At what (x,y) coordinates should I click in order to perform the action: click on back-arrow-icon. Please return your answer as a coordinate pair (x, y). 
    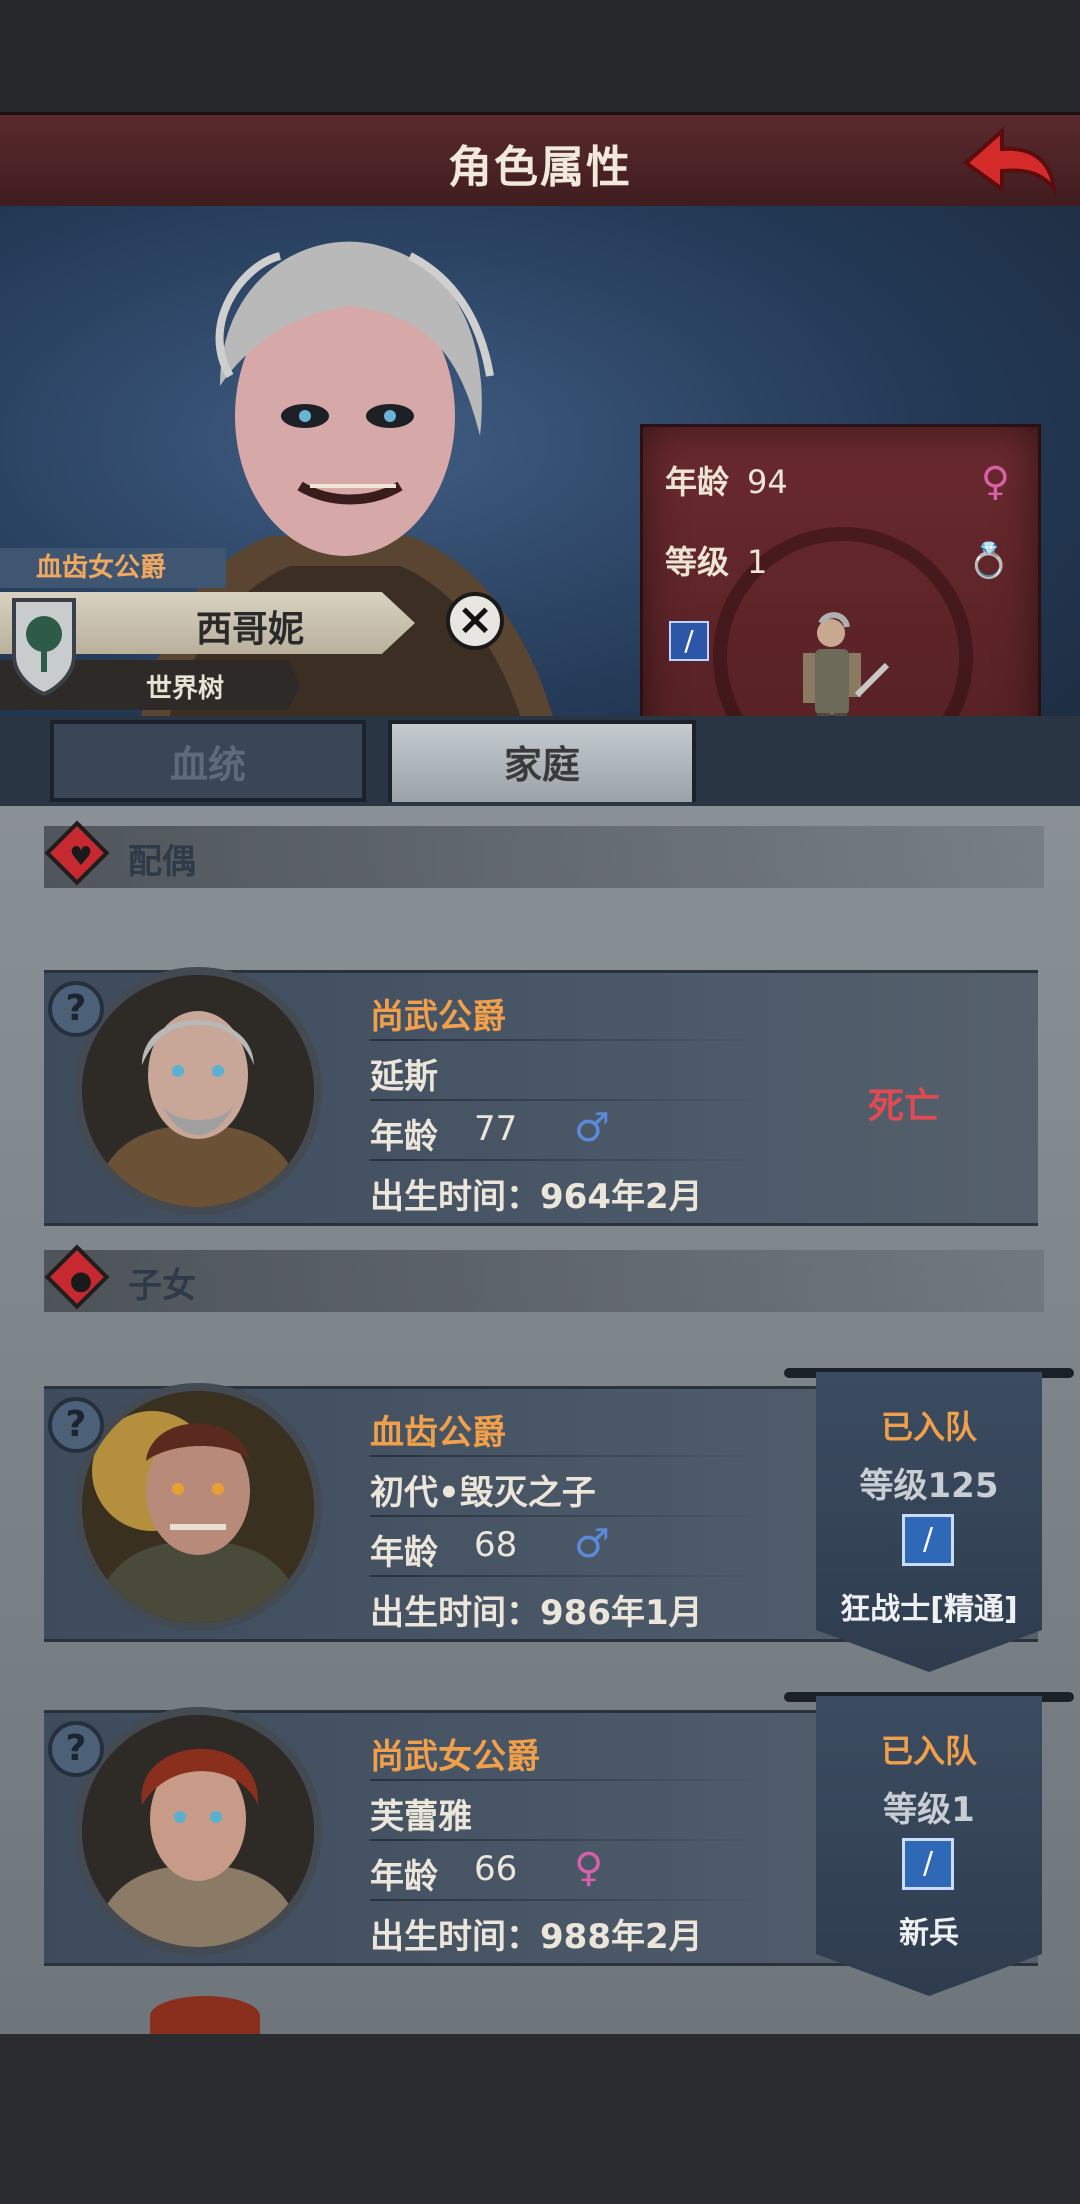
    Looking at the image, I should click on (1008, 162).